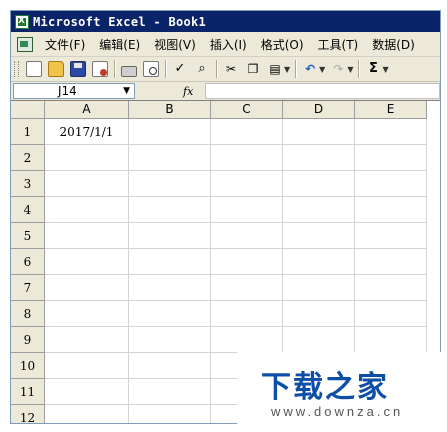  Describe the element at coordinates (28, 236) in the screenshot. I see `row-header: 5` at that location.